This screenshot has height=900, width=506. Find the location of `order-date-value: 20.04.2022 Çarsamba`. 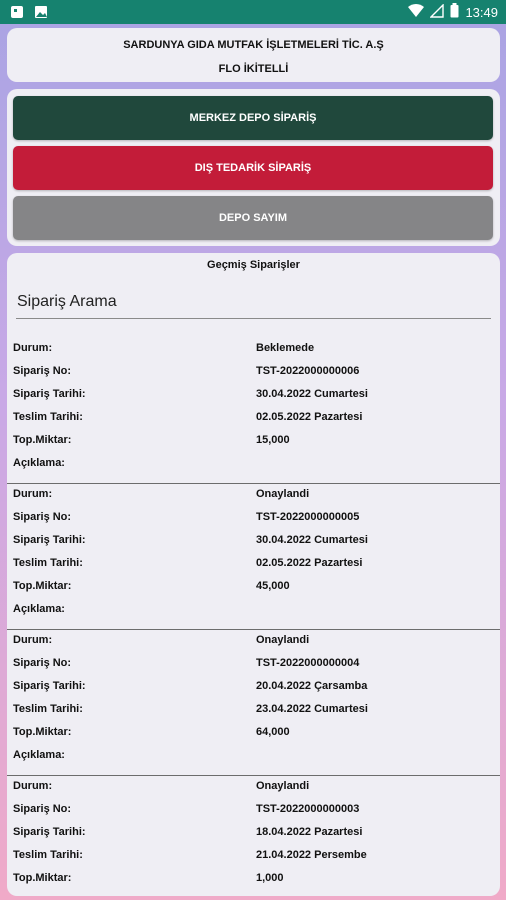

order-date-value: 20.04.2022 Çarsamba is located at coordinates (312, 686).